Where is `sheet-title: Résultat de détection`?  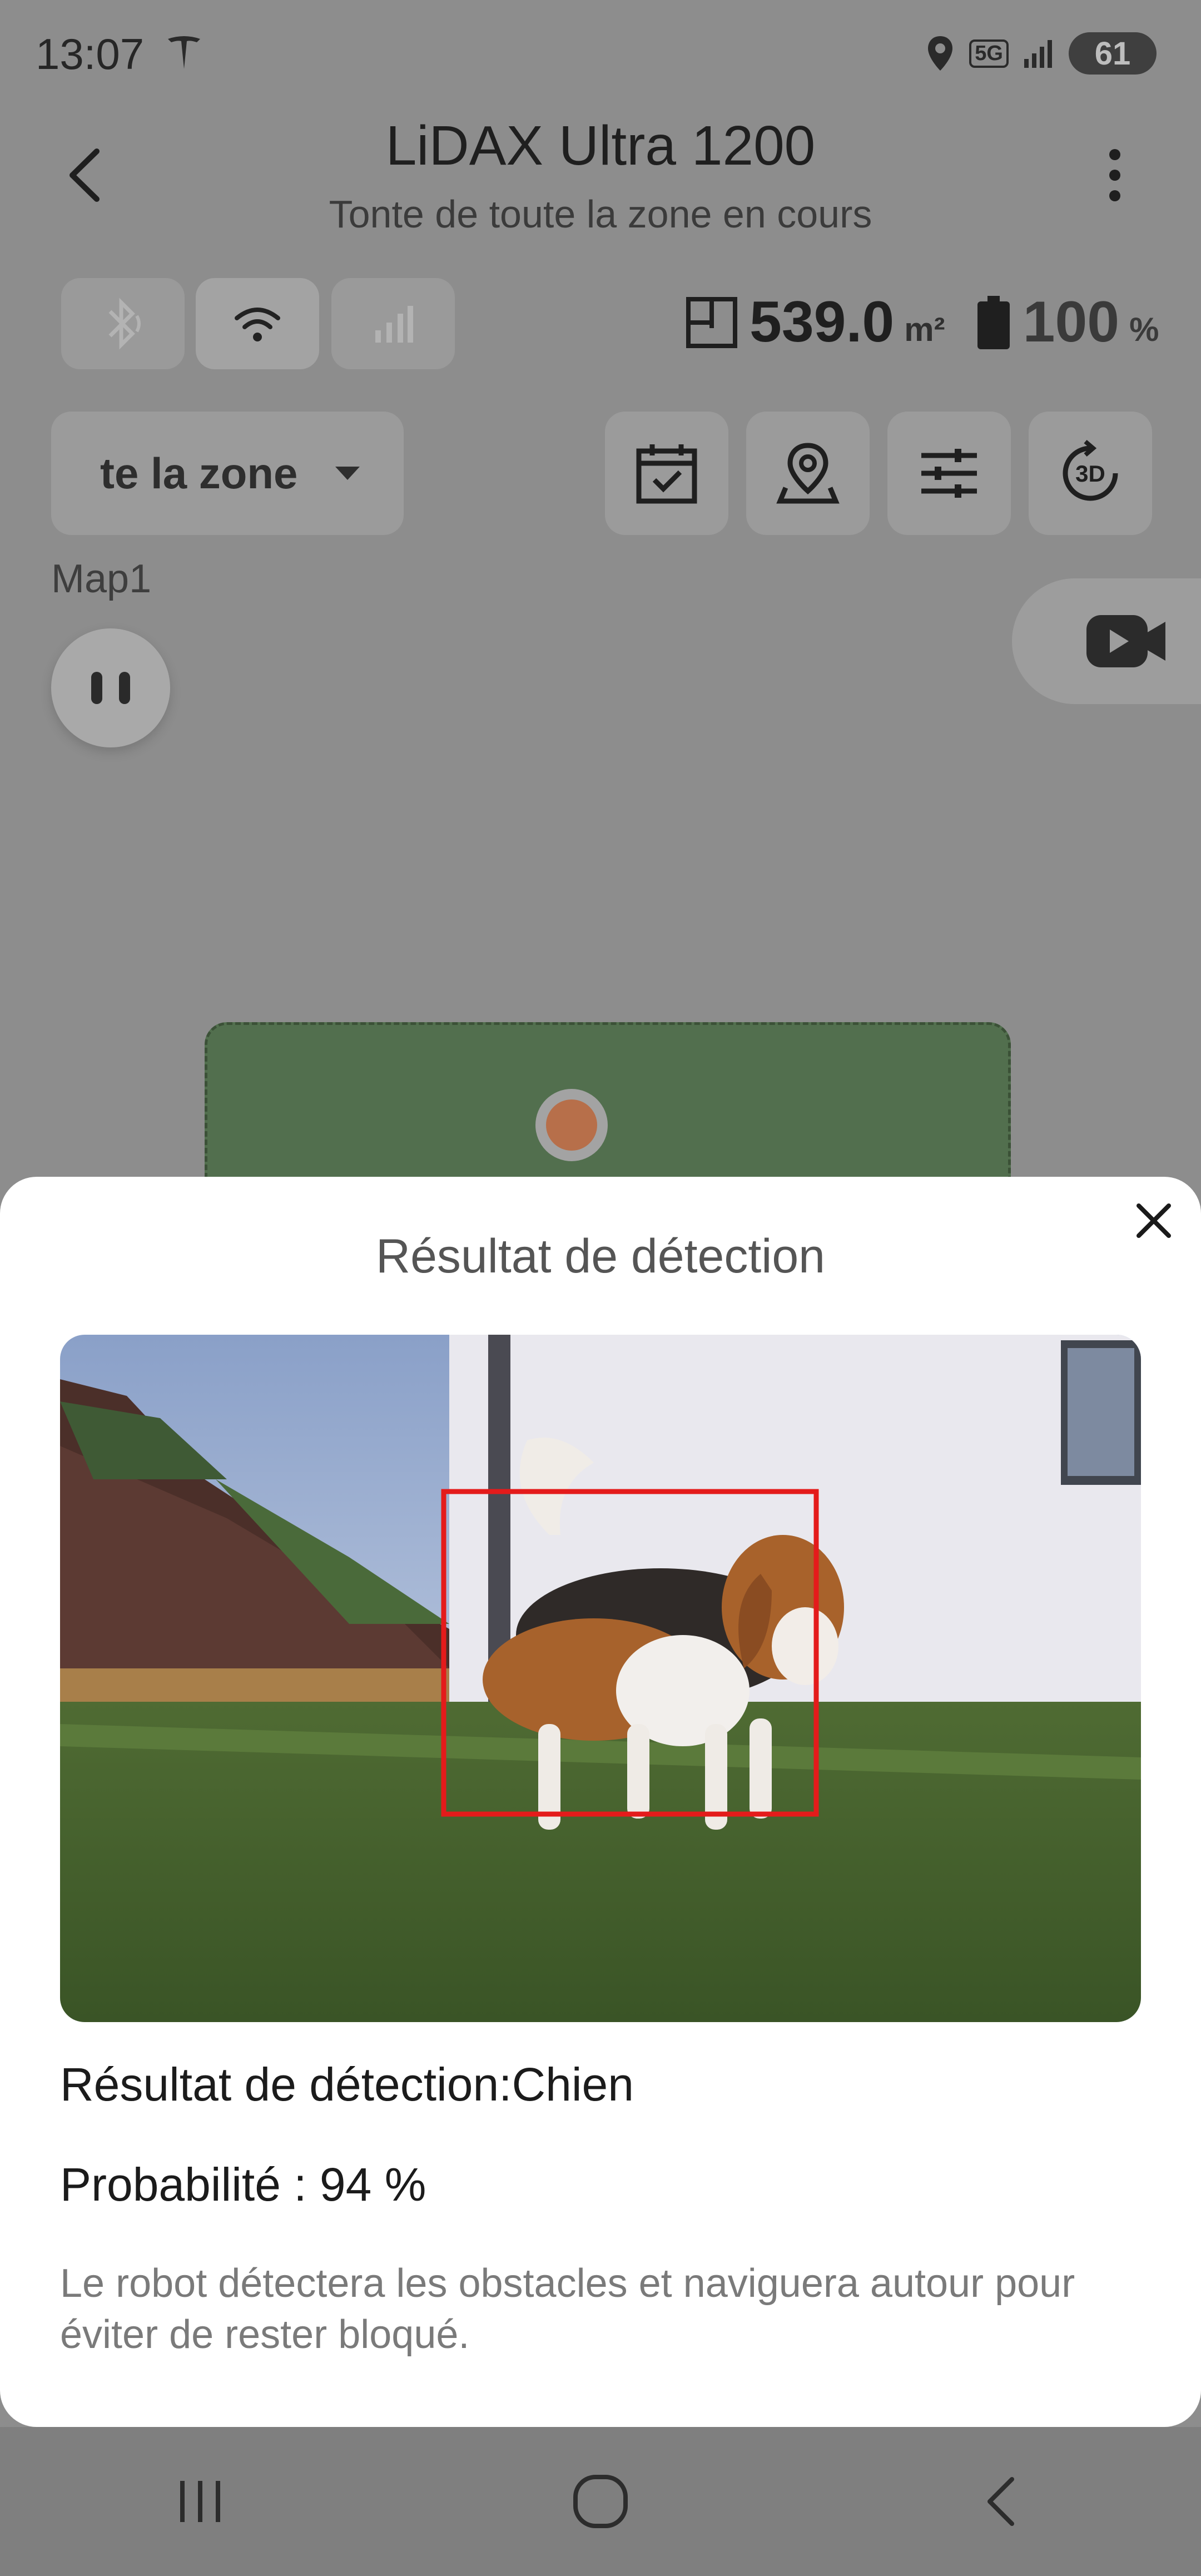
sheet-title: Résultat de détection is located at coordinates (600, 1257).